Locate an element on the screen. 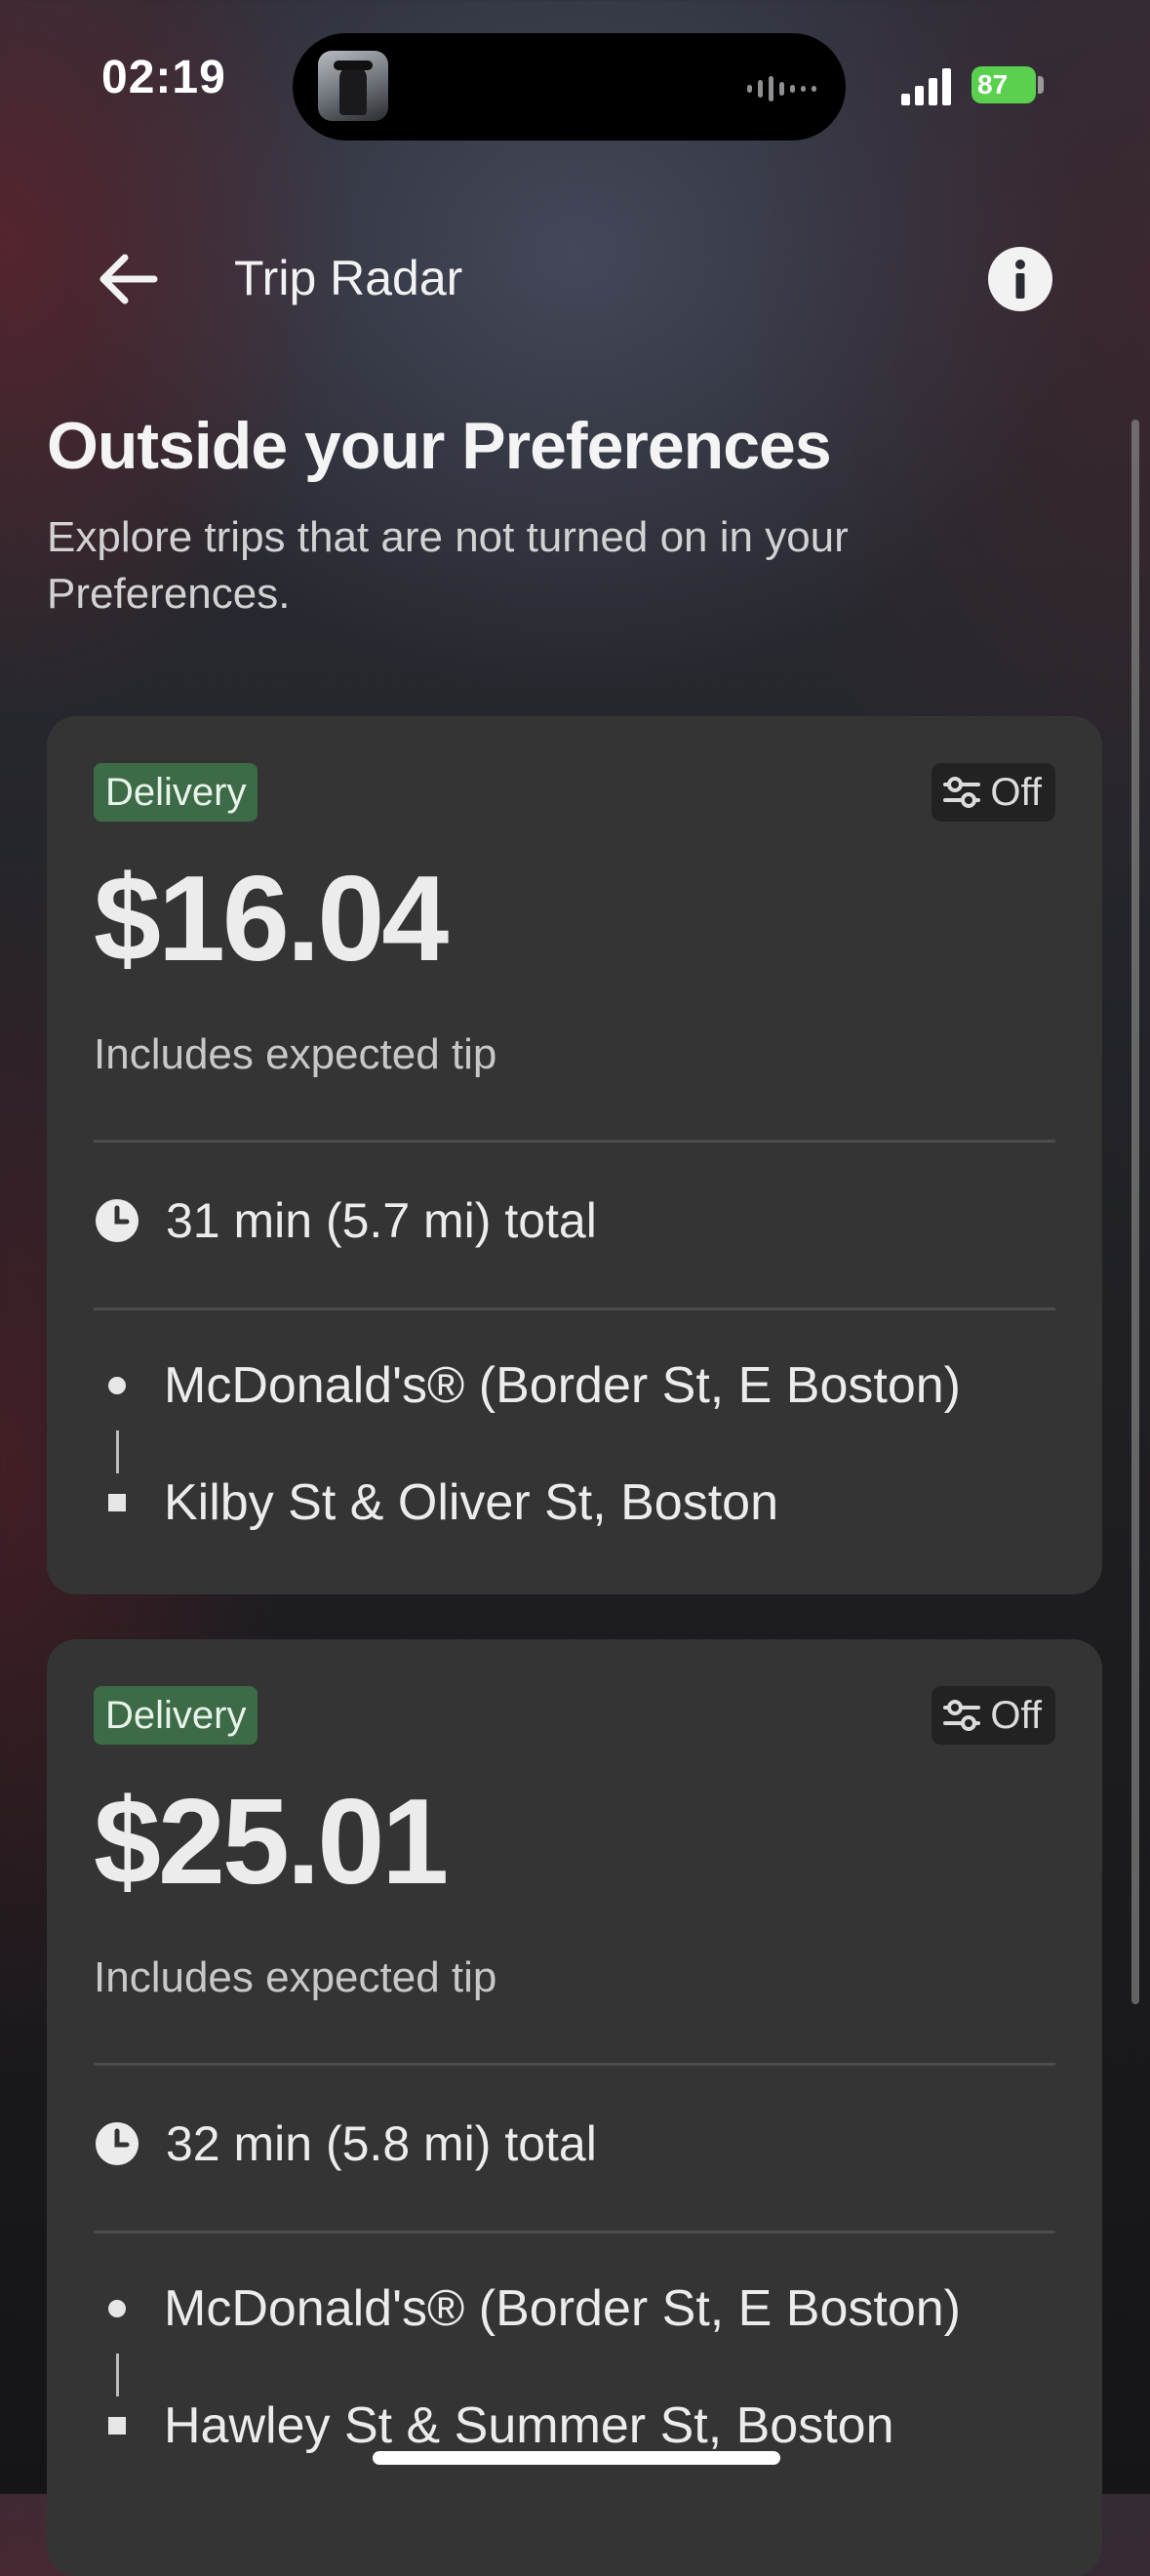 The height and width of the screenshot is (2576, 1150). cellular-signal-icon is located at coordinates (926, 86).